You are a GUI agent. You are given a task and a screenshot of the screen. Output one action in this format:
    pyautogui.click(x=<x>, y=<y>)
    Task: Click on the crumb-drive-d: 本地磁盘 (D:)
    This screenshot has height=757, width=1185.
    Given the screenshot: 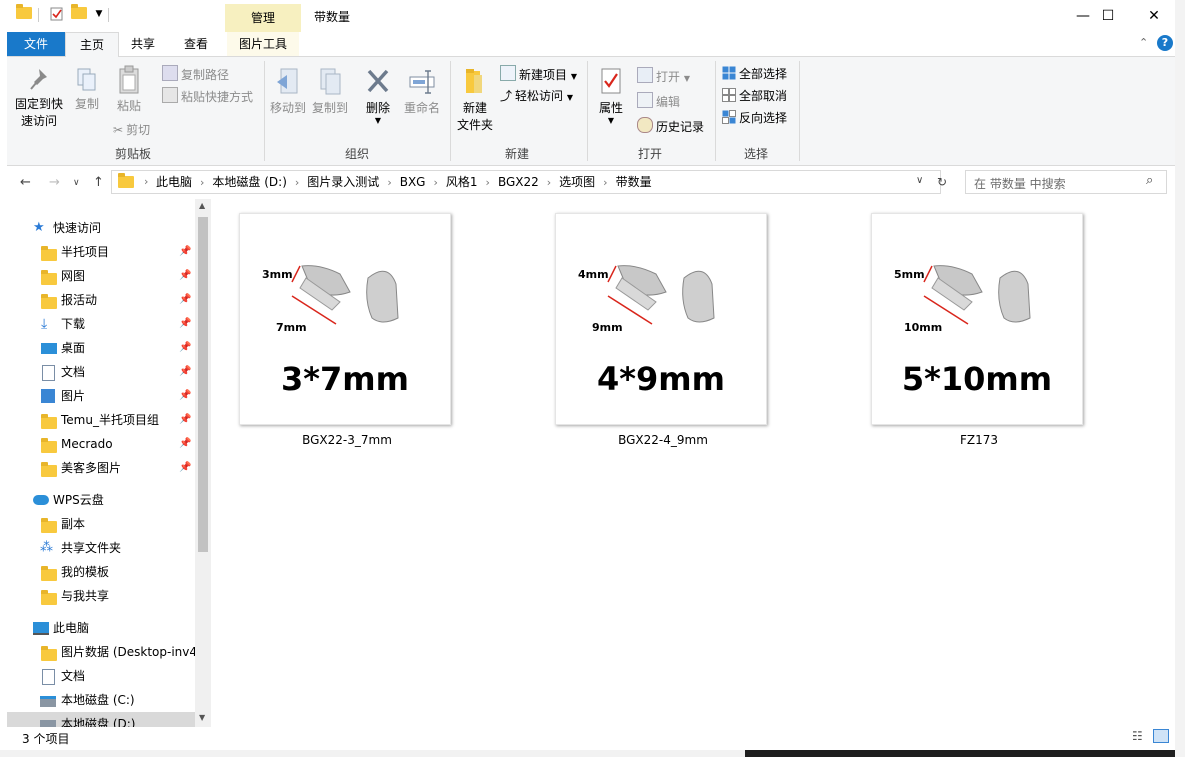 What is the action you would take?
    pyautogui.click(x=249, y=182)
    